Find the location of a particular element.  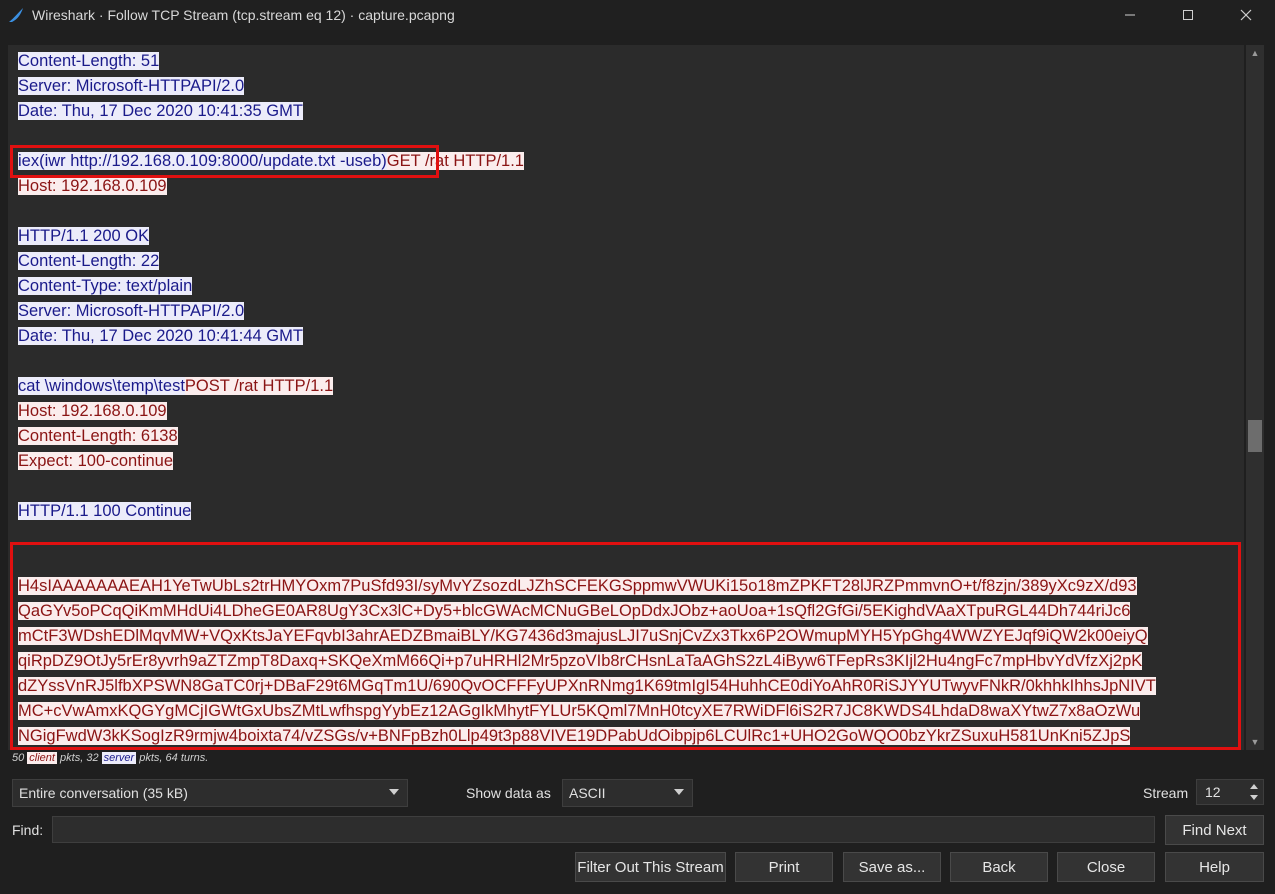

print-button: Print is located at coordinates (784, 867).